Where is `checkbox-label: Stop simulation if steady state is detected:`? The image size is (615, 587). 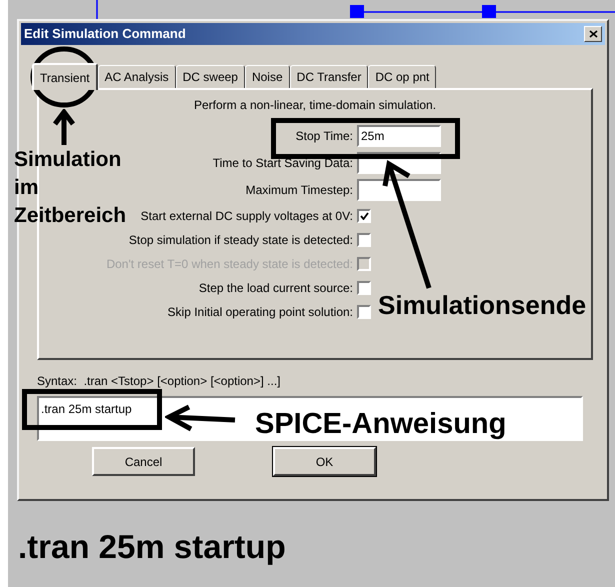
checkbox-label: Stop simulation if steady state is detected: is located at coordinates (240, 240).